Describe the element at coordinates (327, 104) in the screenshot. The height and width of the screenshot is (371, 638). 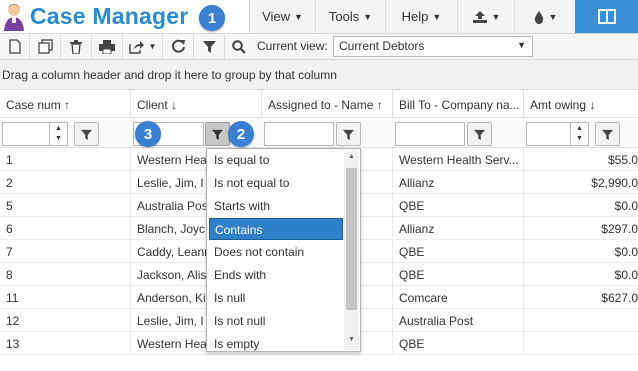
I see `column-header-assigned-to: Assigned to - Name ↑` at that location.